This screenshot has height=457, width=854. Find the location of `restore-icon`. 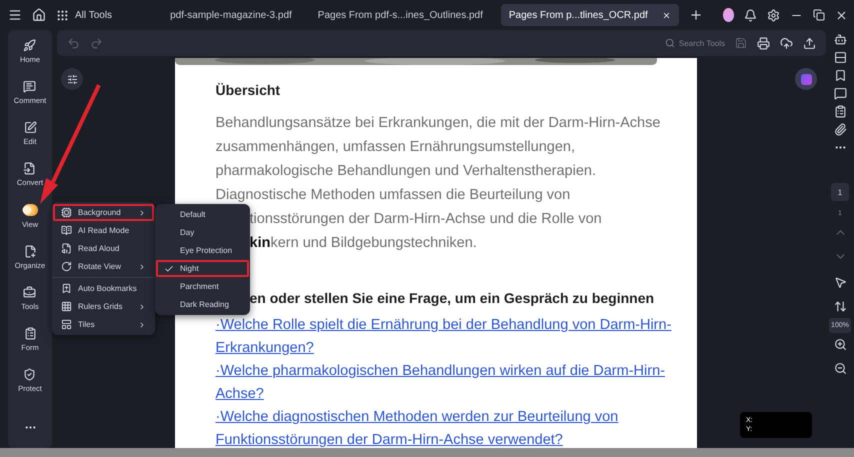

restore-icon is located at coordinates (819, 15).